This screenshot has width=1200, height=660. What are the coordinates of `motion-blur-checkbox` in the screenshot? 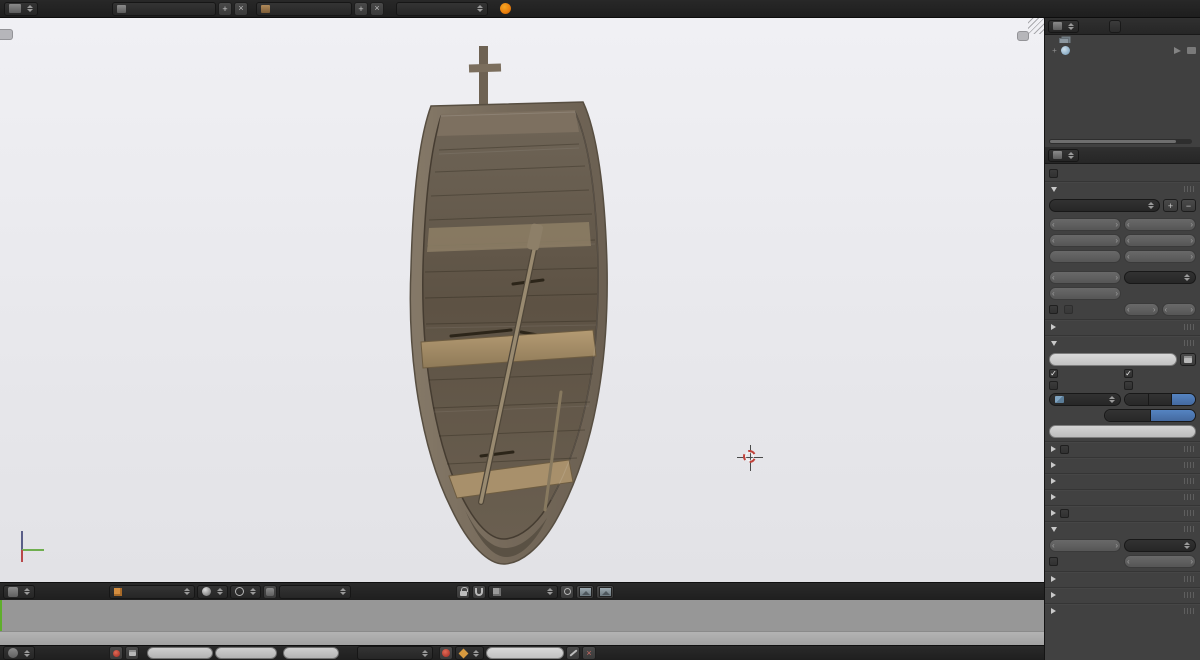 It's located at (1064, 513).